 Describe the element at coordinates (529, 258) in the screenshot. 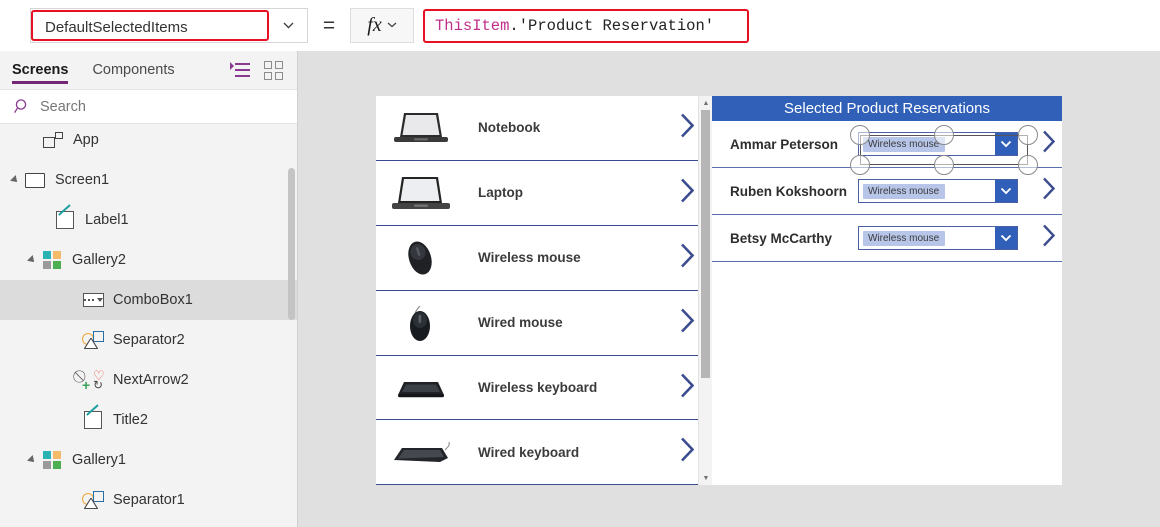

I see `product-name: Wireless mouse` at that location.